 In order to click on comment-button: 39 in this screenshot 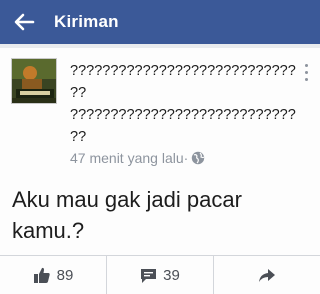, I will do `click(159, 275)`.